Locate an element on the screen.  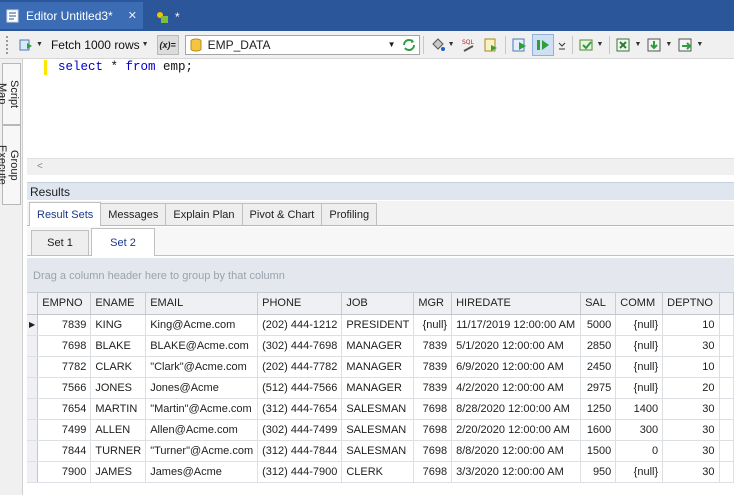
tab-explain-plan: Explain Plan is located at coordinates (204, 214).